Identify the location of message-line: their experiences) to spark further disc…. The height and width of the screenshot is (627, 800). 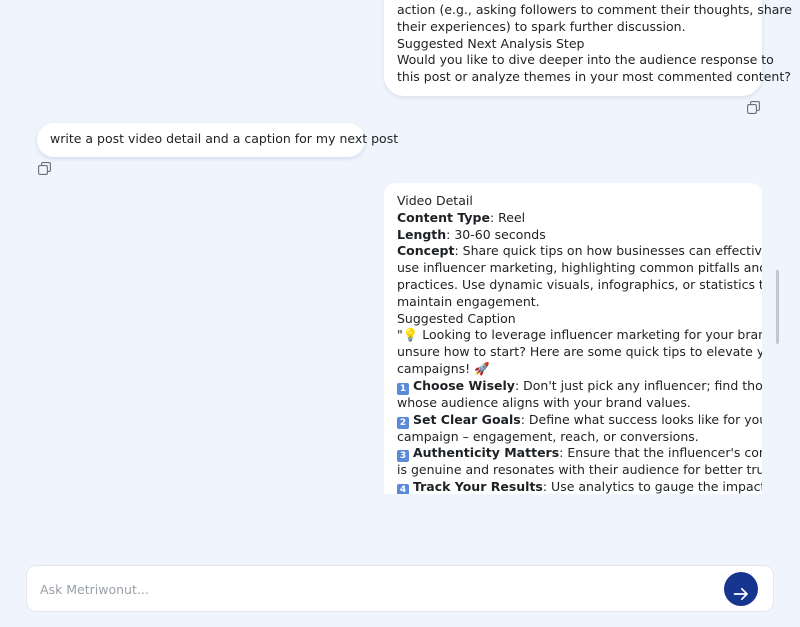
(541, 26).